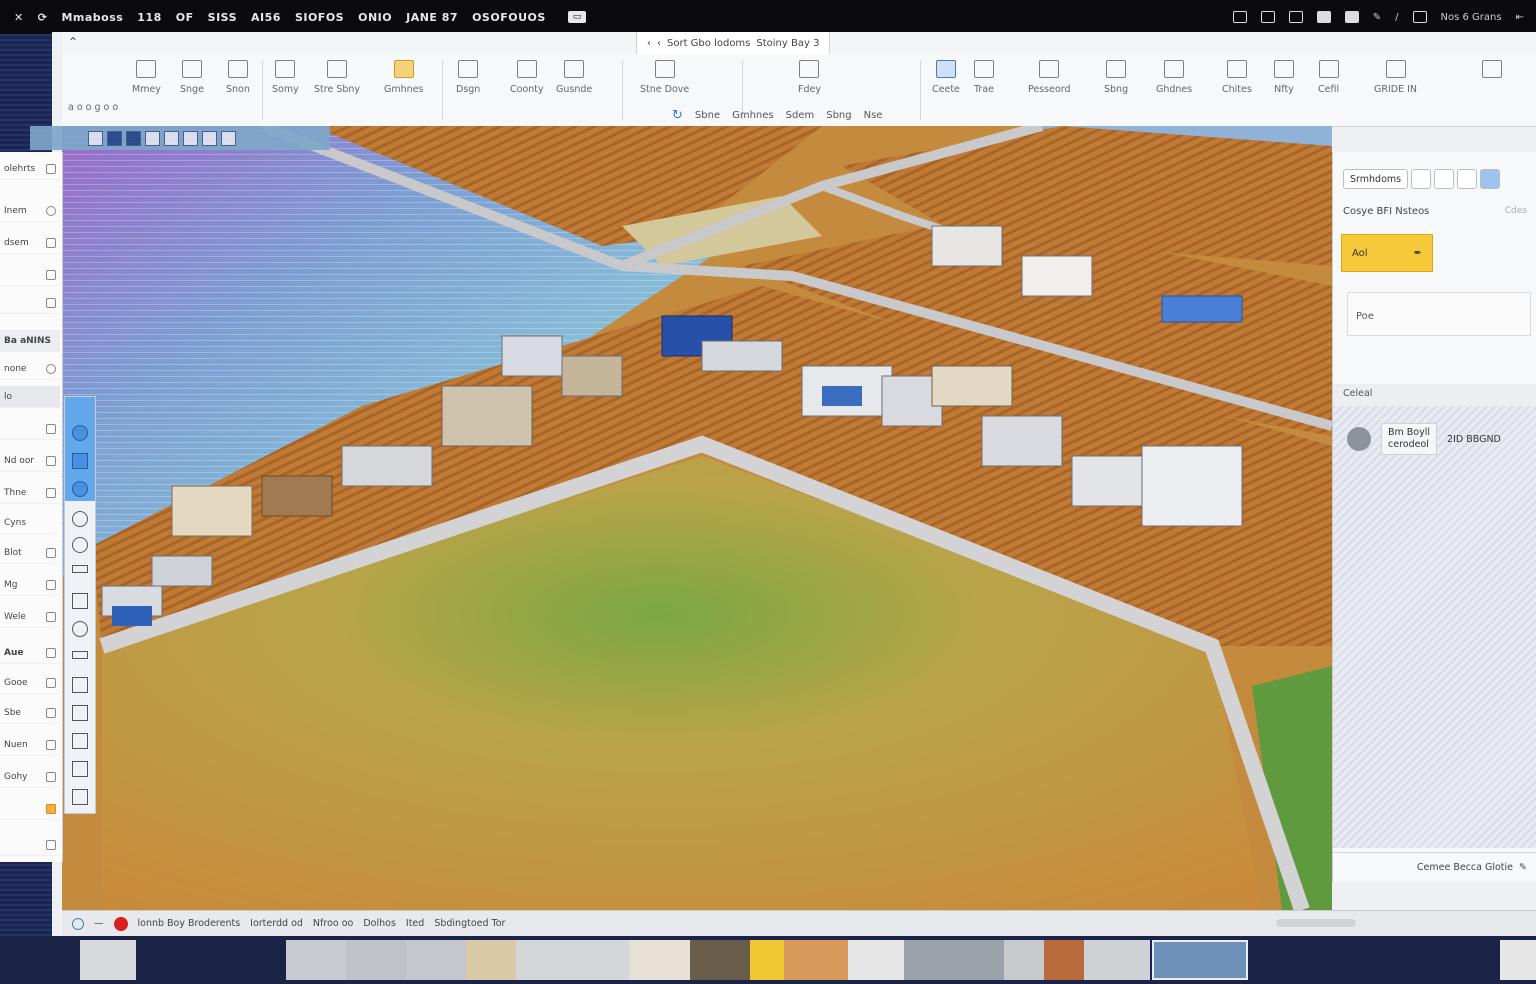  Describe the element at coordinates (30, 683) in the screenshot. I see `left-row: Gooe` at that location.